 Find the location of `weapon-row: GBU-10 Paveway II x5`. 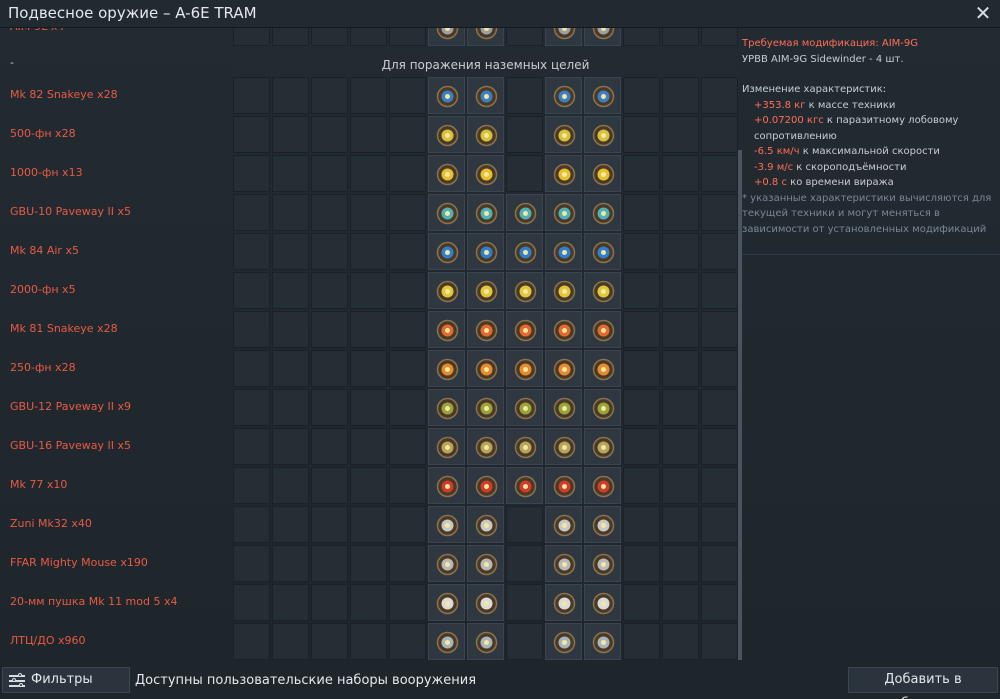

weapon-row: GBU-10 Paveway II x5 is located at coordinates (369, 212).